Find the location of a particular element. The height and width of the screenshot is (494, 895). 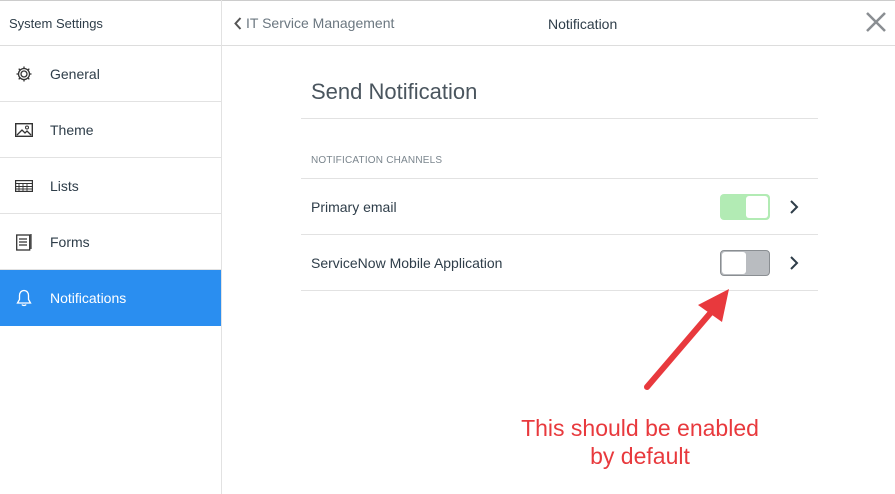

annotation-line-2: by default is located at coordinates (640, 456).